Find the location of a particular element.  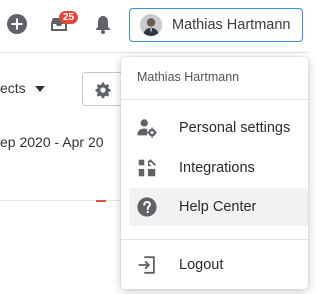

menu-item-label: Logout is located at coordinates (201, 265).